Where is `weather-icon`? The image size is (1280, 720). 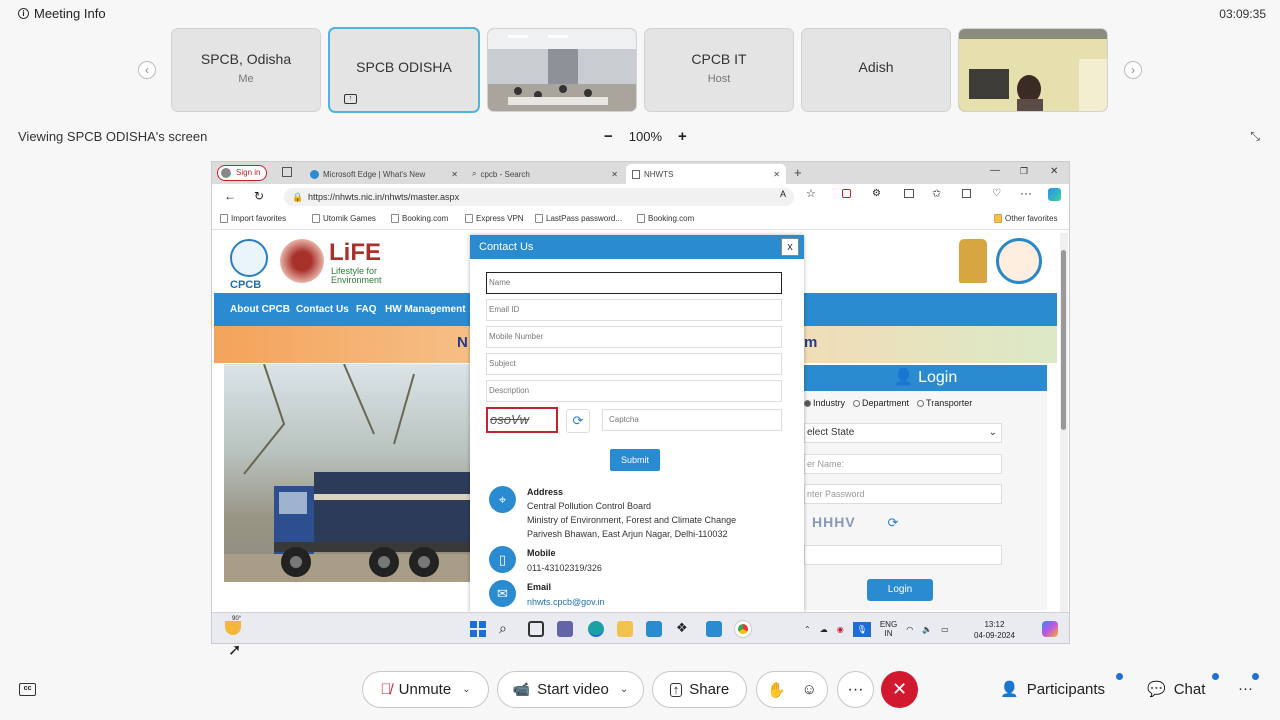
weather-icon is located at coordinates (233, 628).